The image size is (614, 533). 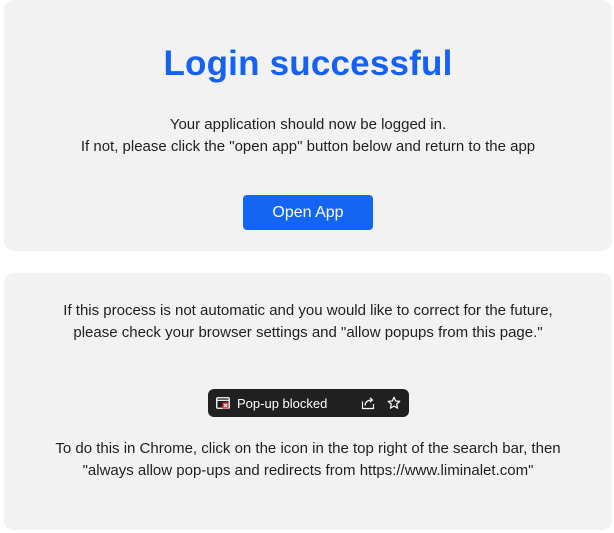 I want to click on star-icon, so click(x=394, y=403).